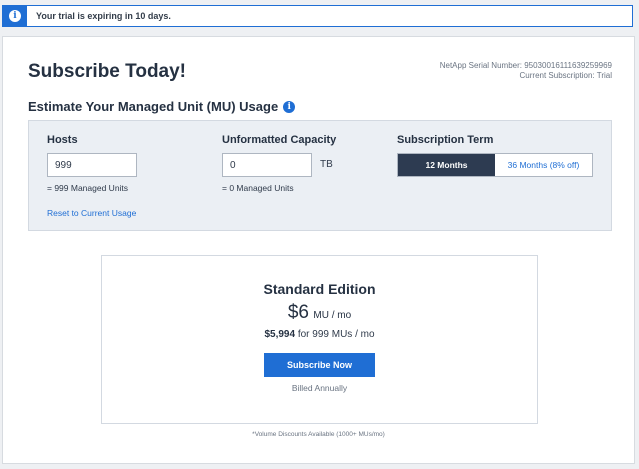  What do you see at coordinates (267, 165) in the screenshot?
I see `capacity-input` at bounding box center [267, 165].